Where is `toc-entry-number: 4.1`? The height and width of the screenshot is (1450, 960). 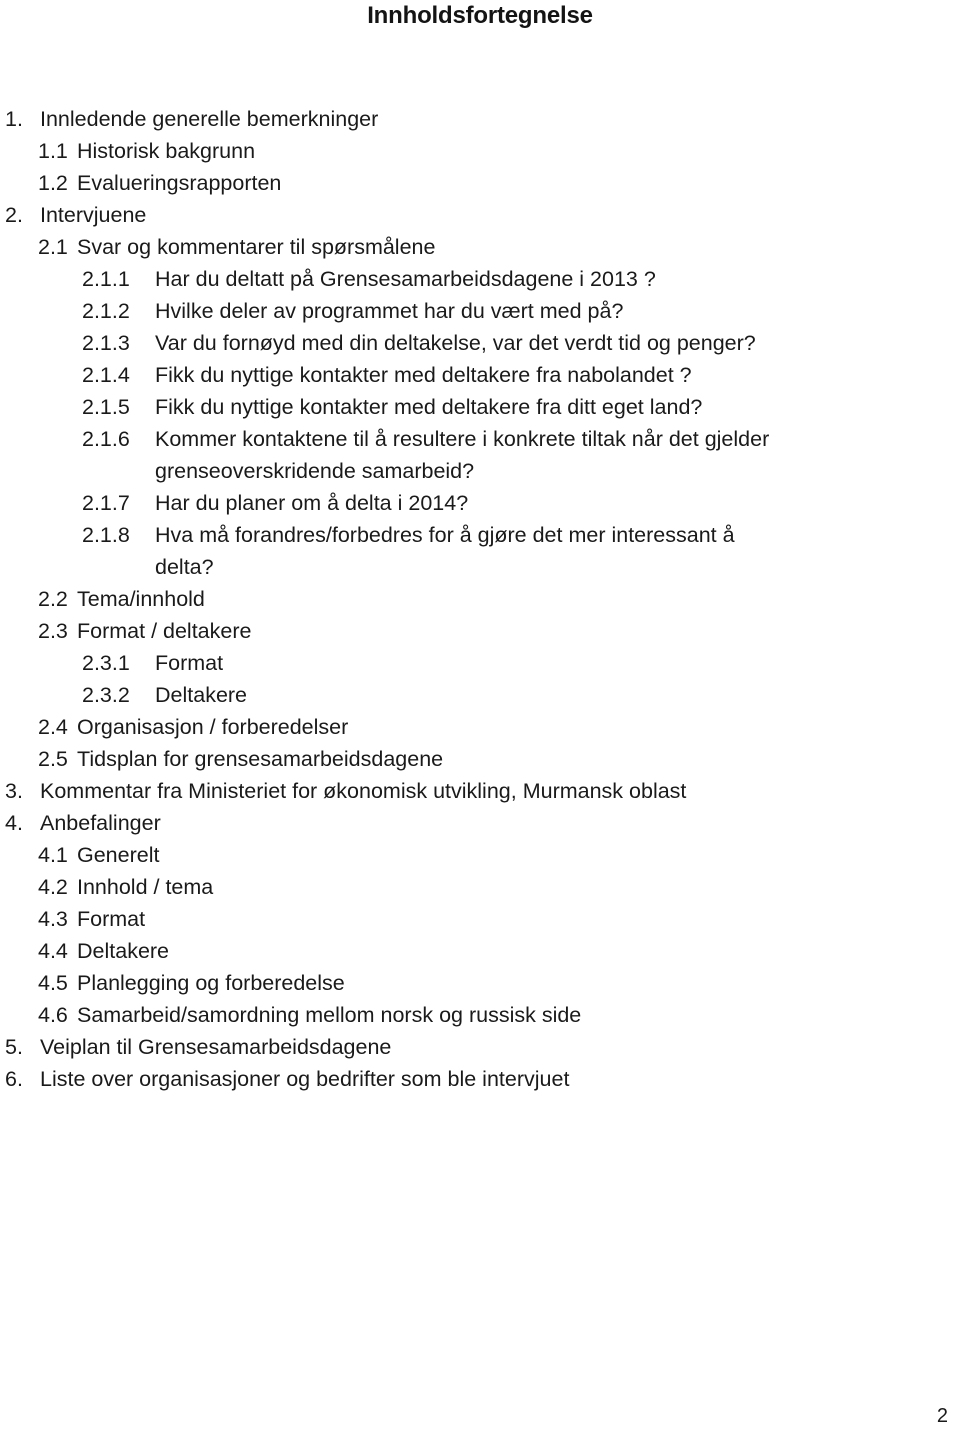
toc-entry-number: 4.1 is located at coordinates (53, 855).